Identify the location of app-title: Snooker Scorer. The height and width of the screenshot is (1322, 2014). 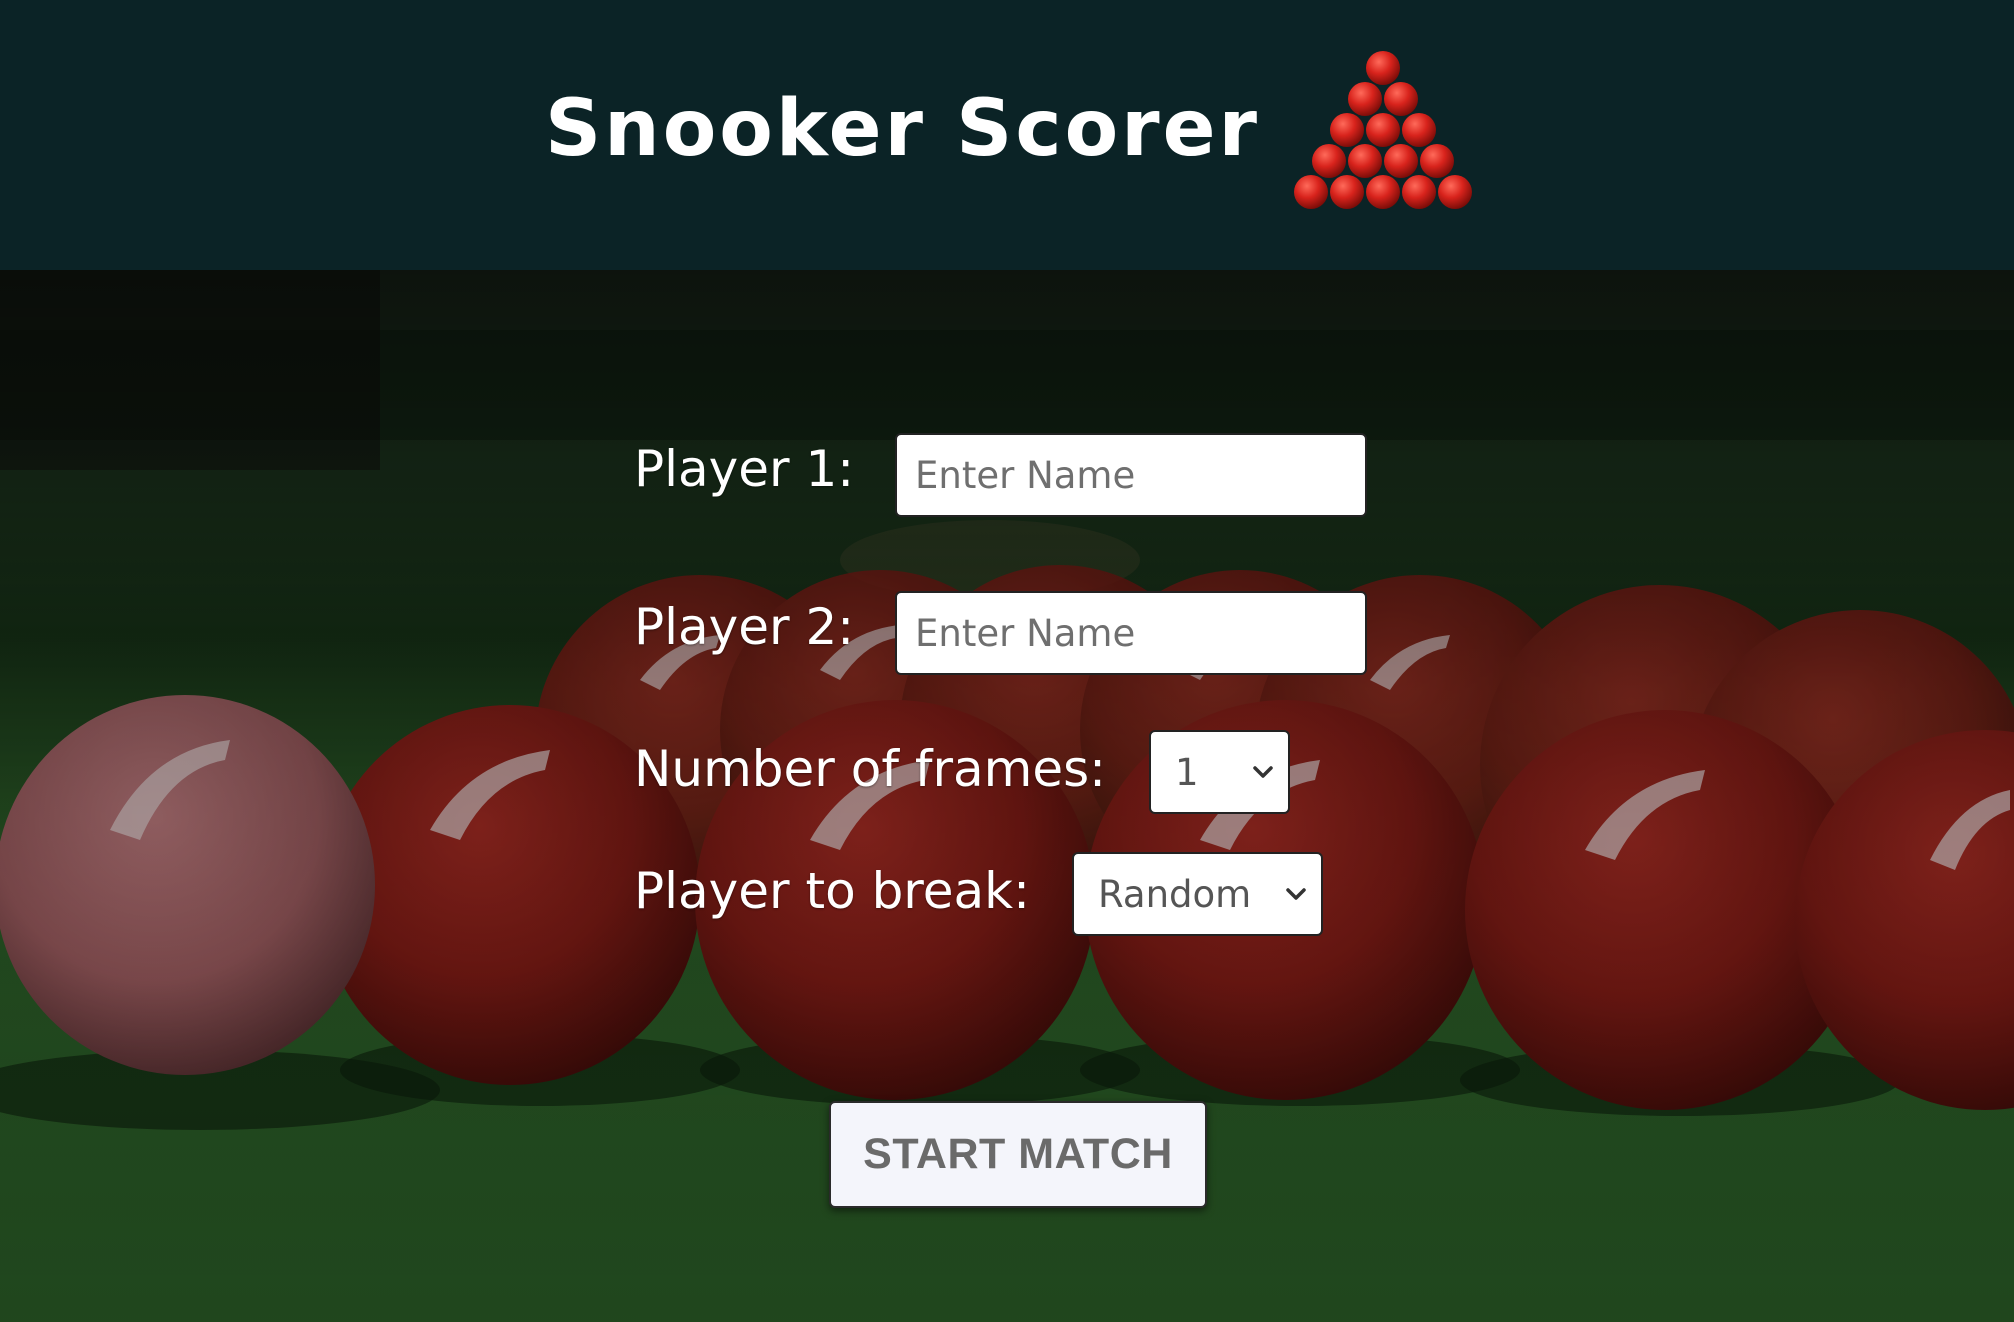
(903, 129).